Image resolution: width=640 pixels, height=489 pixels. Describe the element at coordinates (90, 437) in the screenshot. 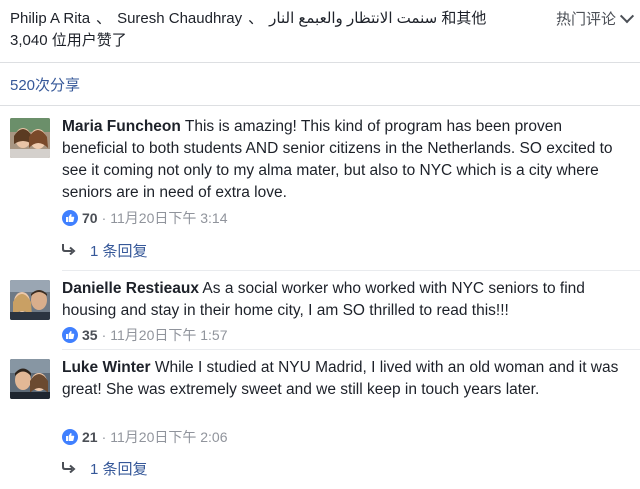

I see `like-count: 21` at that location.